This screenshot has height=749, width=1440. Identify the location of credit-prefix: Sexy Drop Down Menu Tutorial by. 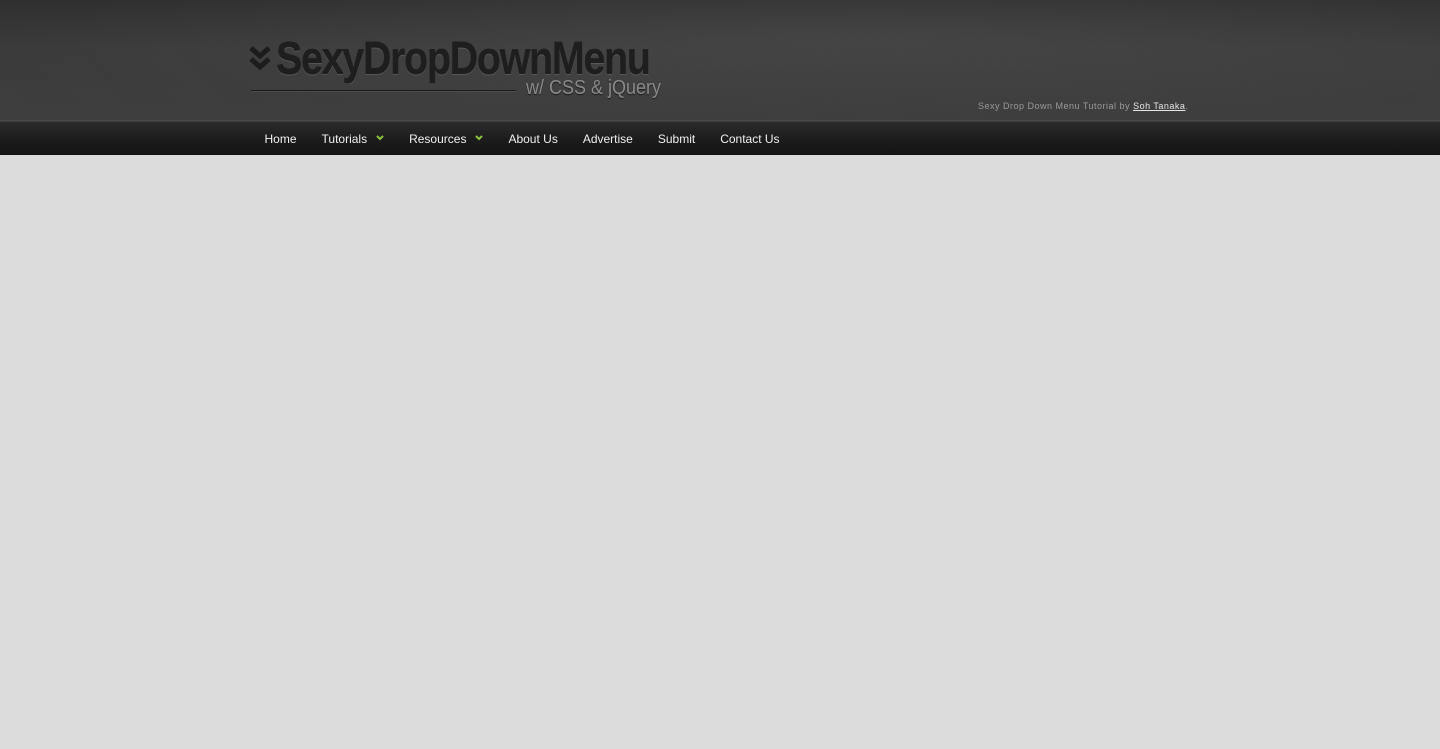
(1056, 106).